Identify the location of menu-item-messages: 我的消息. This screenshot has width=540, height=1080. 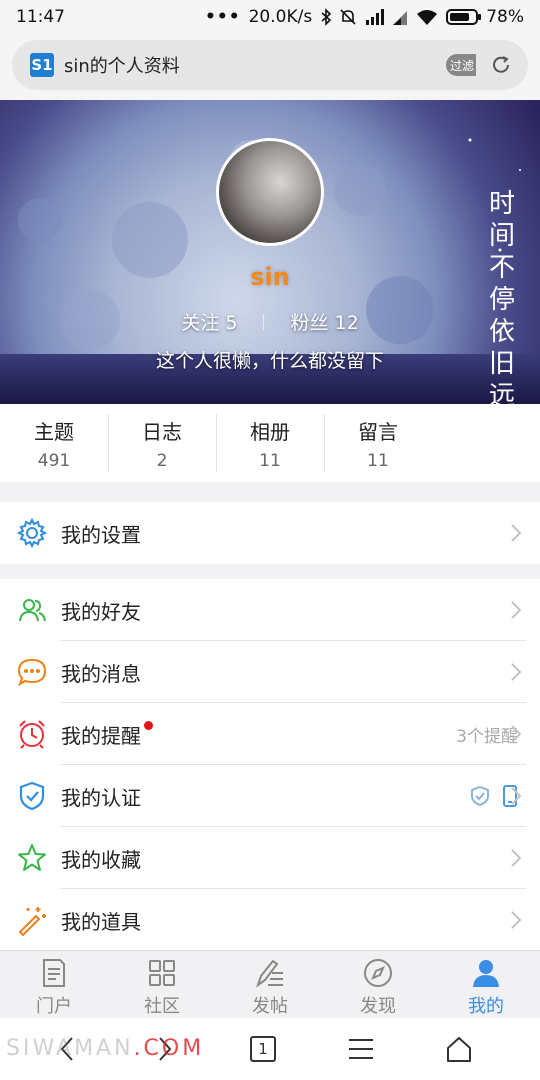
(270, 672).